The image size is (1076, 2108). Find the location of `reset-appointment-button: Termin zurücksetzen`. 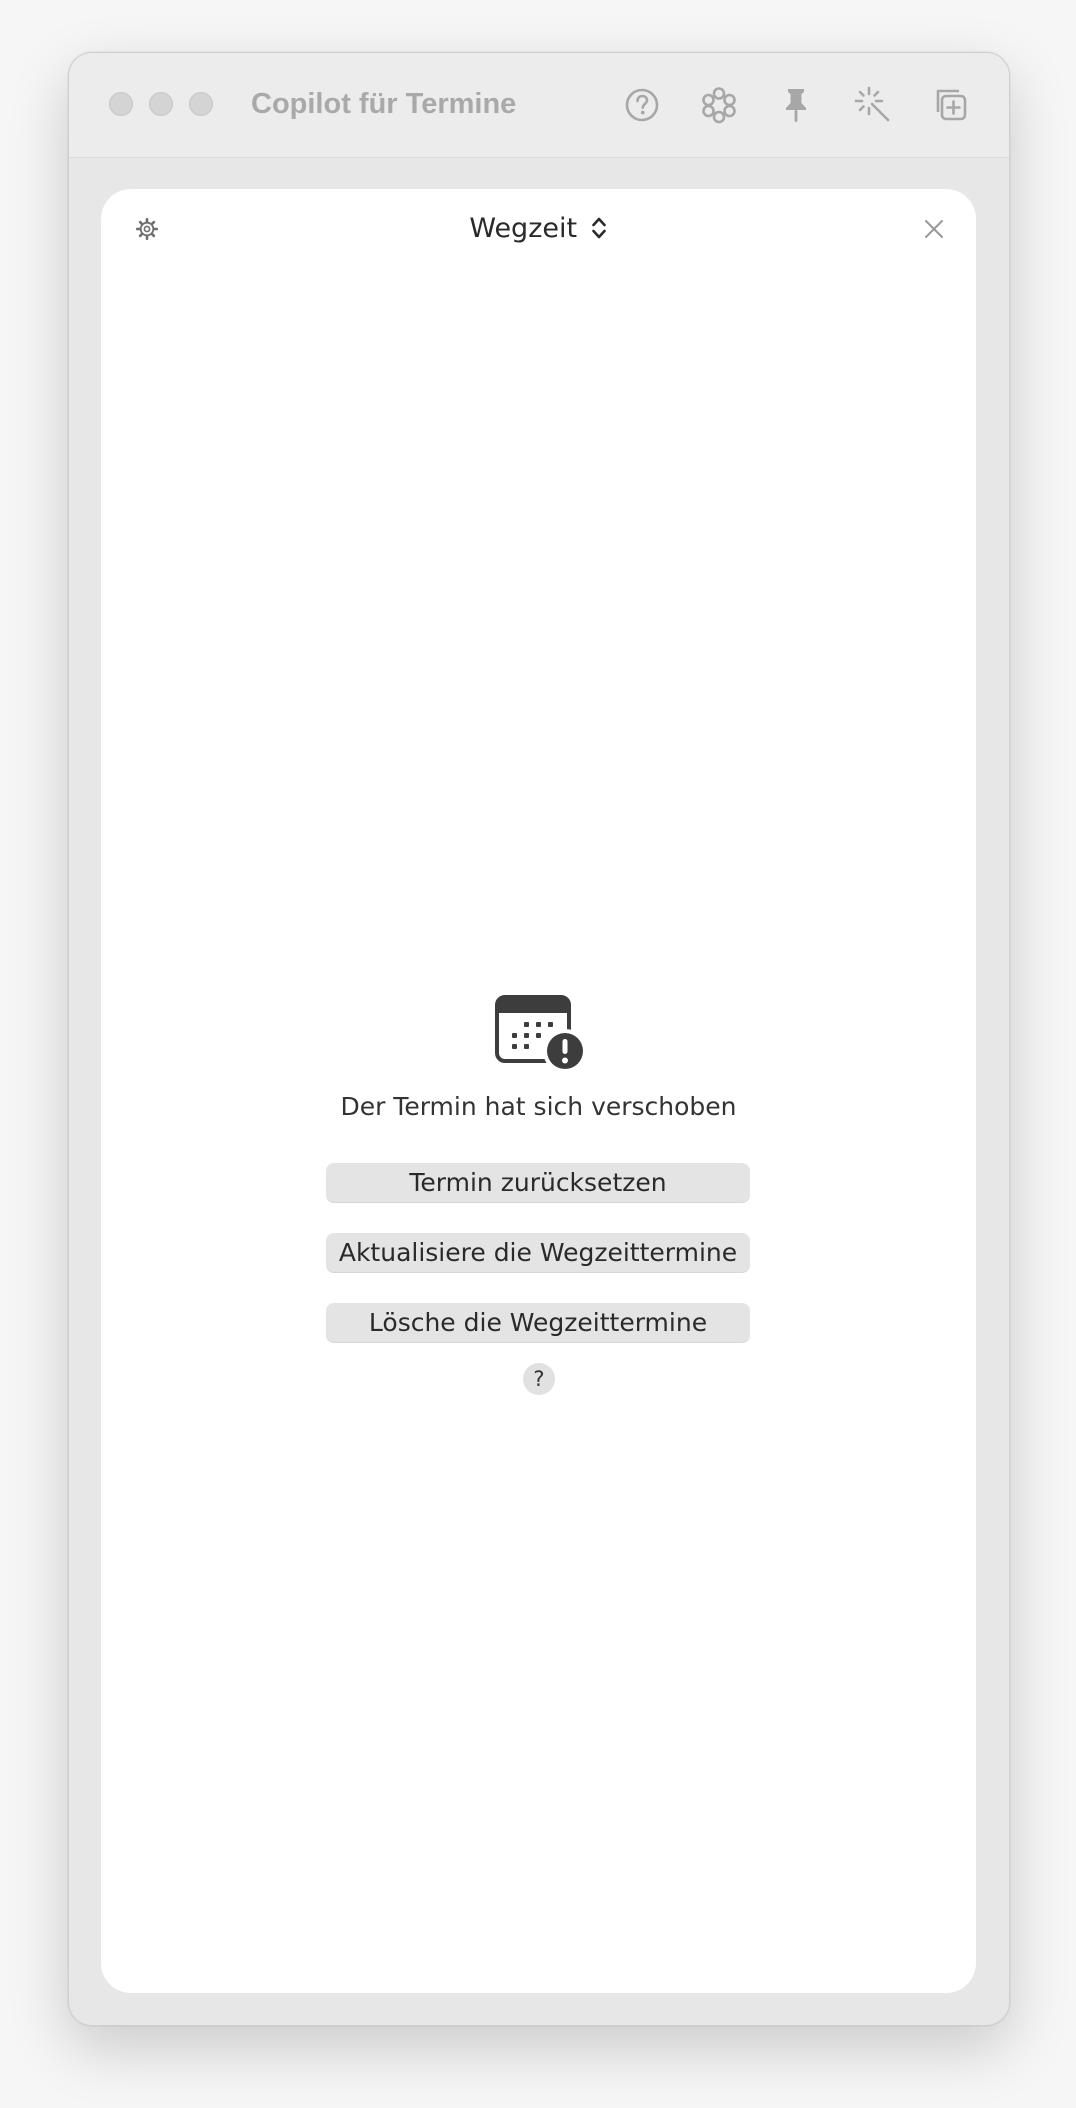

reset-appointment-button: Termin zurücksetzen is located at coordinates (538, 1183).